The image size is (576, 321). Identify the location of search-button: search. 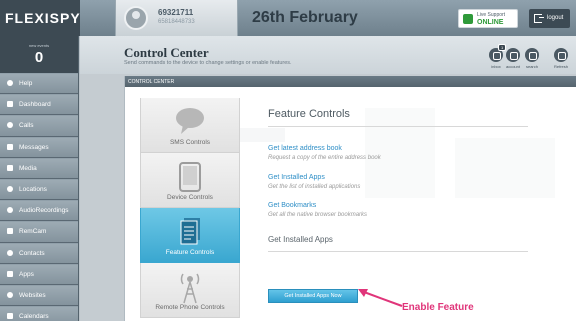
(532, 58).